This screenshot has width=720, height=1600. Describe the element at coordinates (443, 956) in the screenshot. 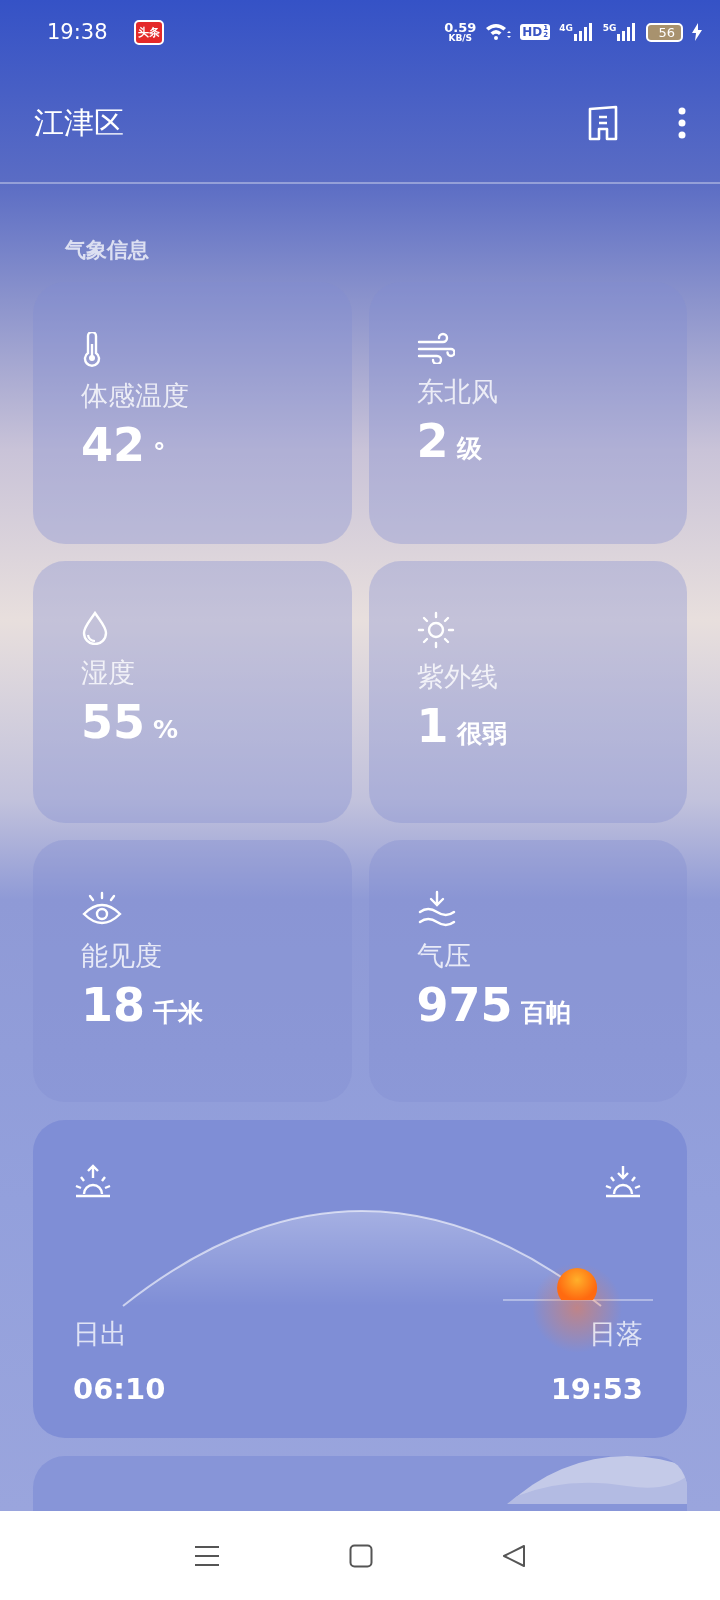

I see `tile-label: 气压` at that location.